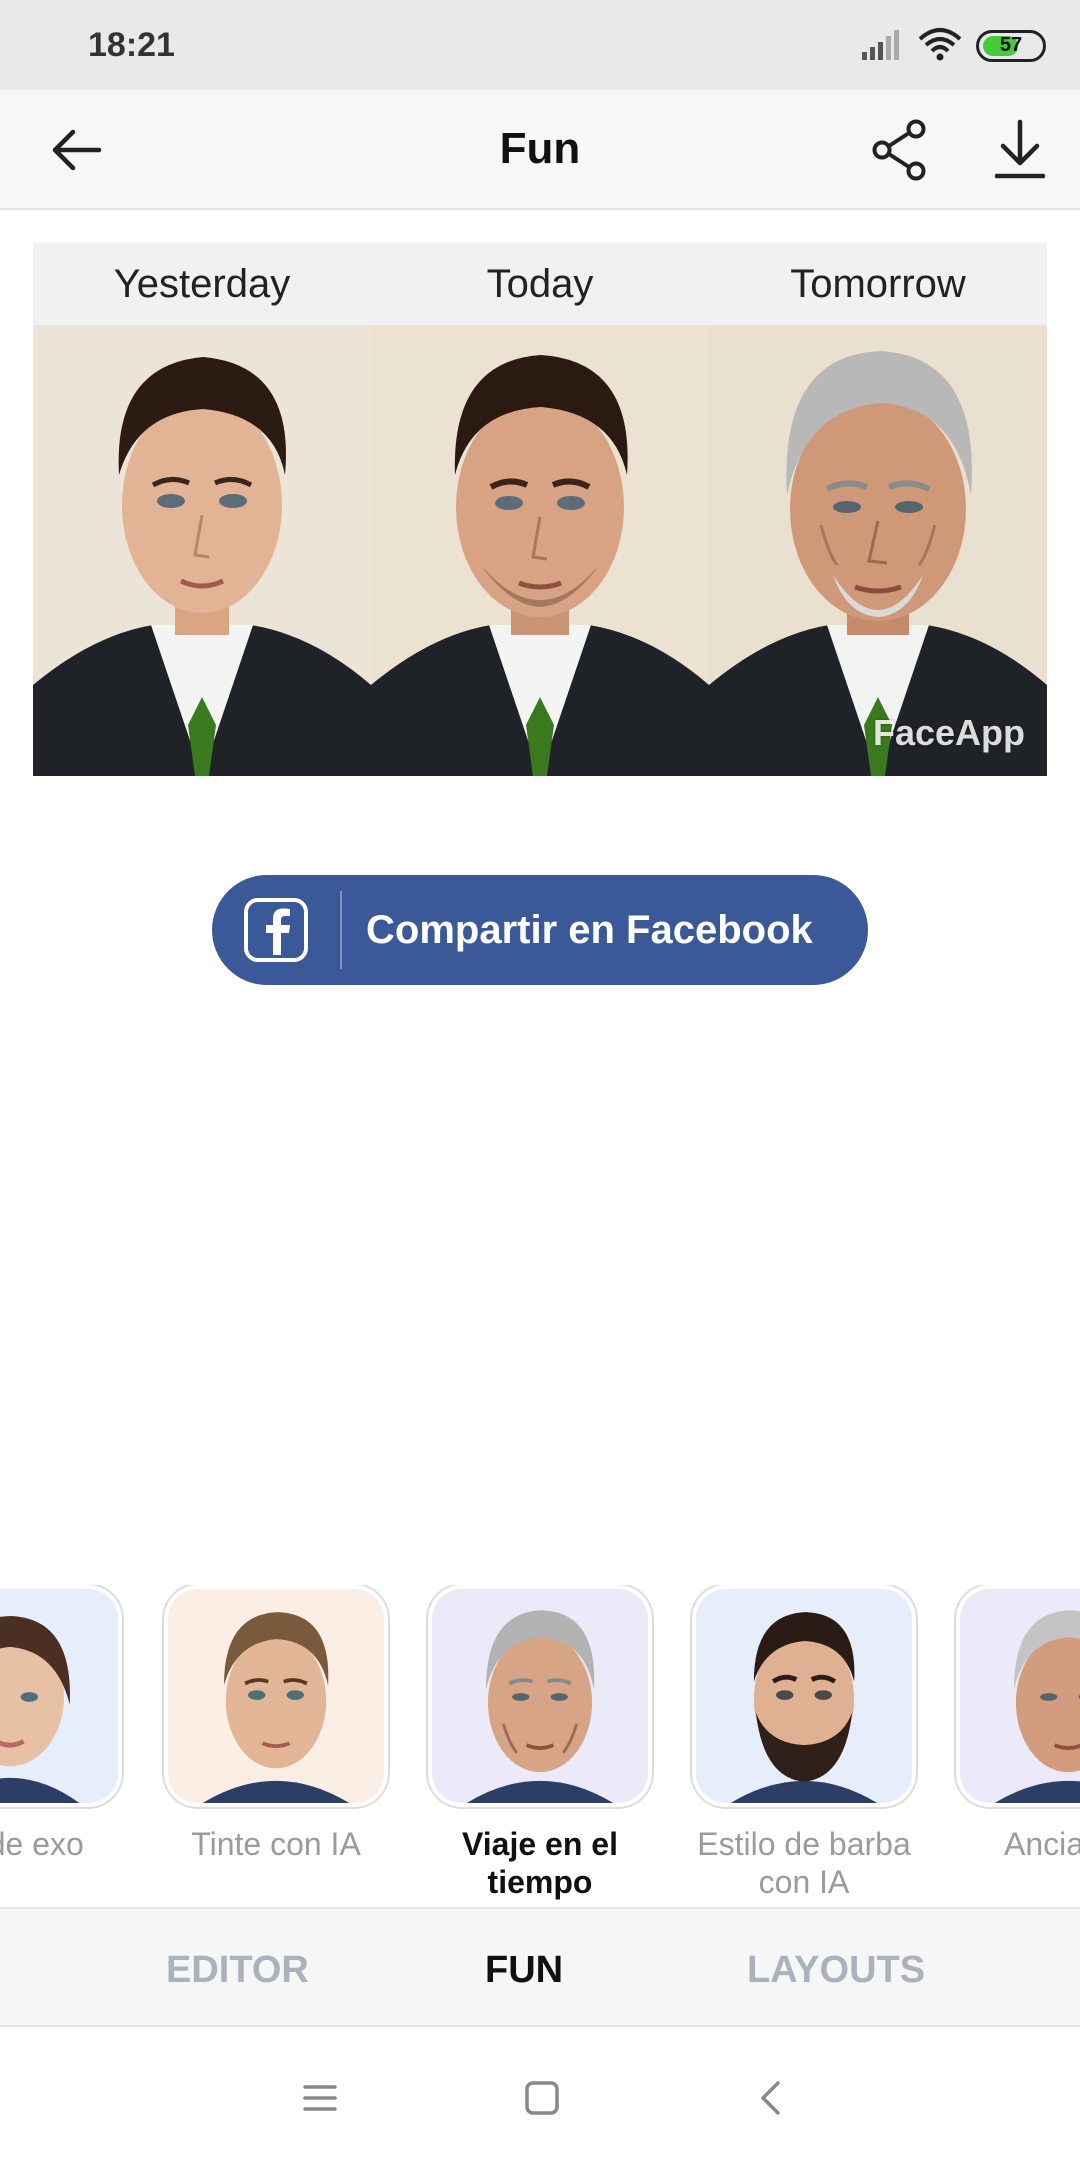  What do you see at coordinates (237, 1970) in the screenshot?
I see `tab-editor: EDITOR` at bounding box center [237, 1970].